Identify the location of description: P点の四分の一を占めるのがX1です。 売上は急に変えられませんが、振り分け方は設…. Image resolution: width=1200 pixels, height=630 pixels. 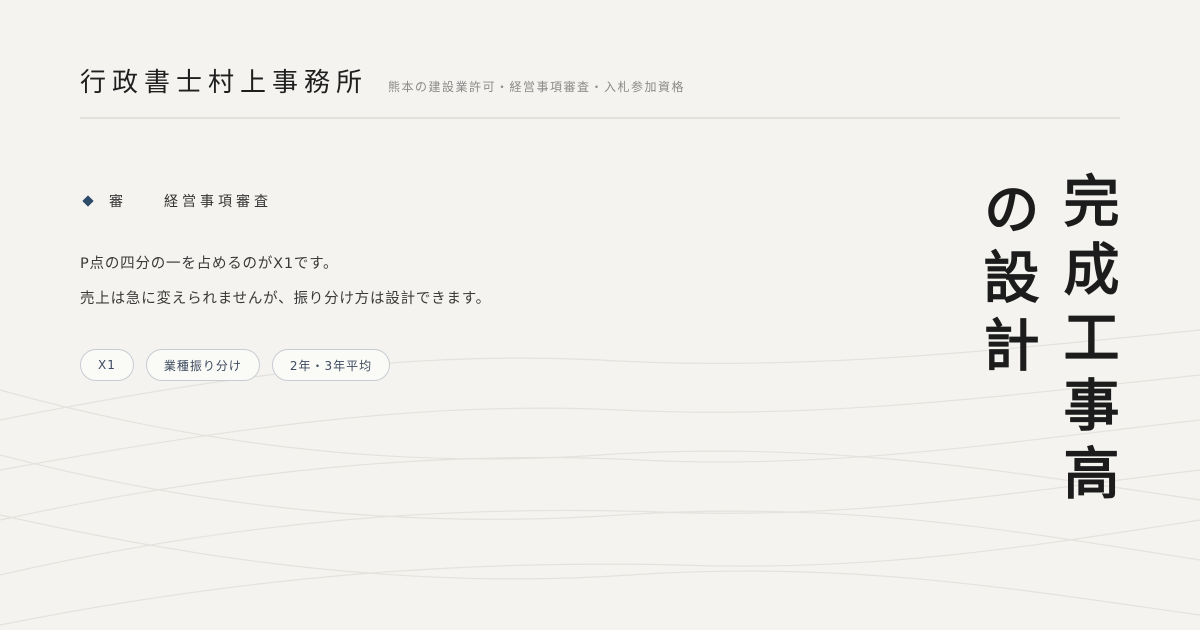
(285, 282).